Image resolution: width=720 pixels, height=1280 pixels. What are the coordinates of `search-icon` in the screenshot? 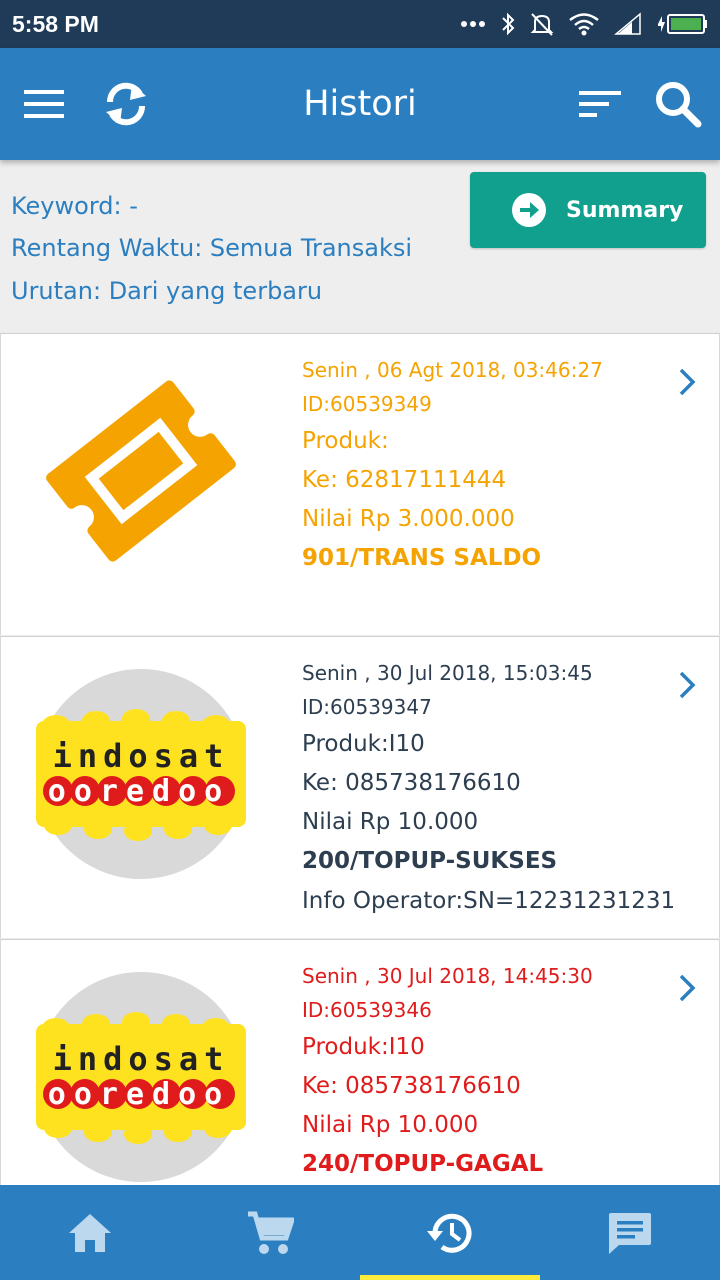 It's located at (679, 105).